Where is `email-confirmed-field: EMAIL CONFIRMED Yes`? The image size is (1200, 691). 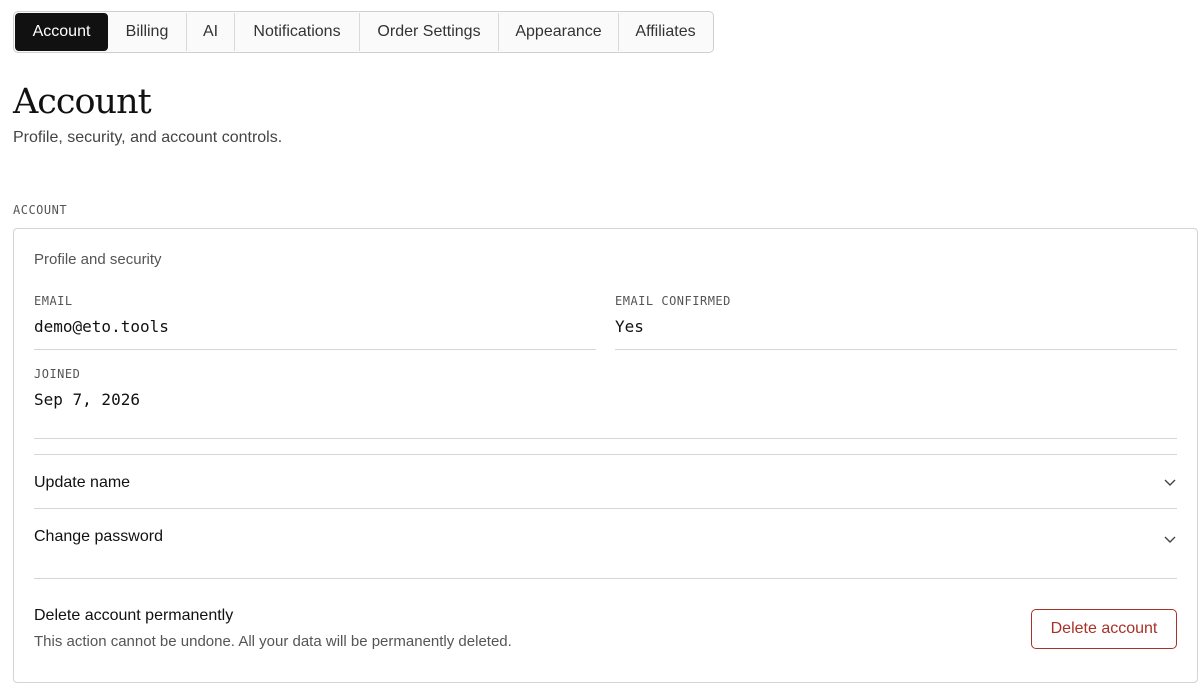 email-confirmed-field: EMAIL CONFIRMED Yes is located at coordinates (673, 315).